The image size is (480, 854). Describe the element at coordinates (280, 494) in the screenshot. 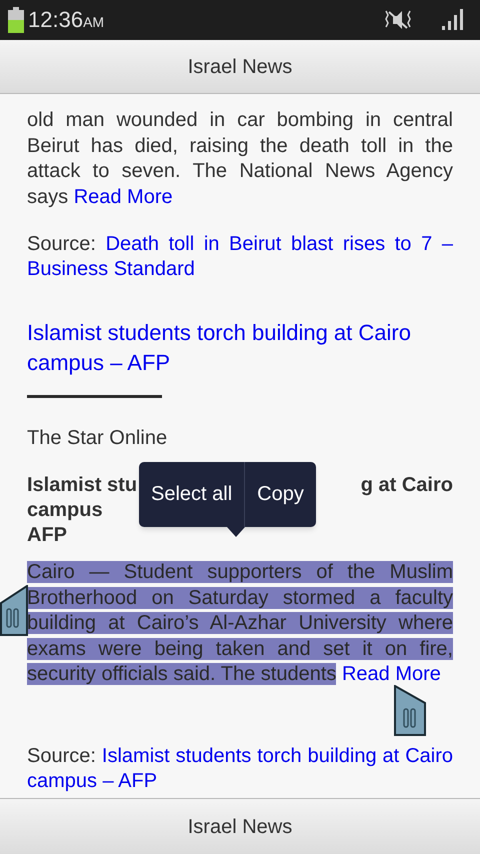

I see `menu-item: Copy` at that location.